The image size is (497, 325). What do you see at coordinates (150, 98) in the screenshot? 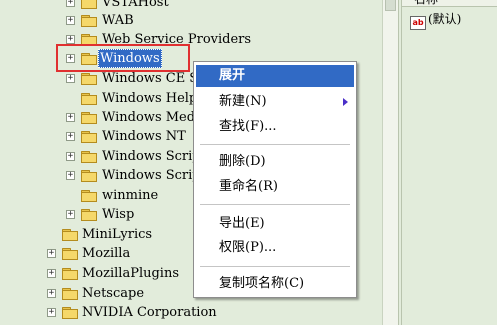
I see `node-label: Windows Help` at bounding box center [150, 98].